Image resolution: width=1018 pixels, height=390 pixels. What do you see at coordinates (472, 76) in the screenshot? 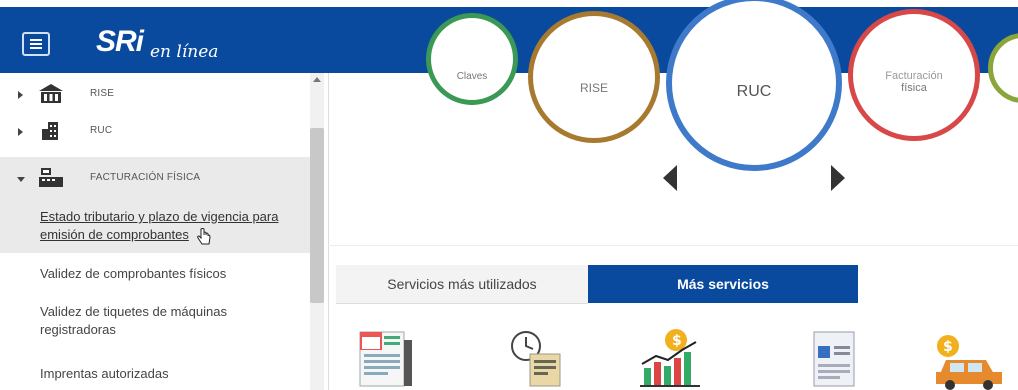
I see `carousel-label: Claves` at bounding box center [472, 76].